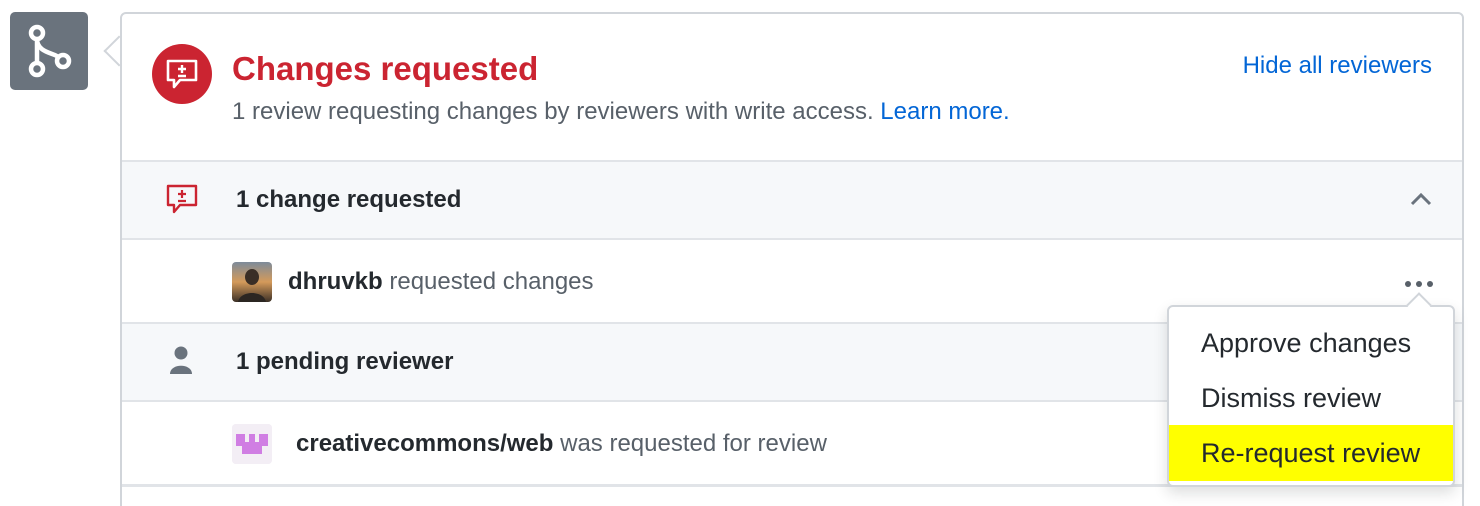 Image resolution: width=1480 pixels, height=506 pixels. What do you see at coordinates (181, 360) in the screenshot?
I see `person-icon` at bounding box center [181, 360].